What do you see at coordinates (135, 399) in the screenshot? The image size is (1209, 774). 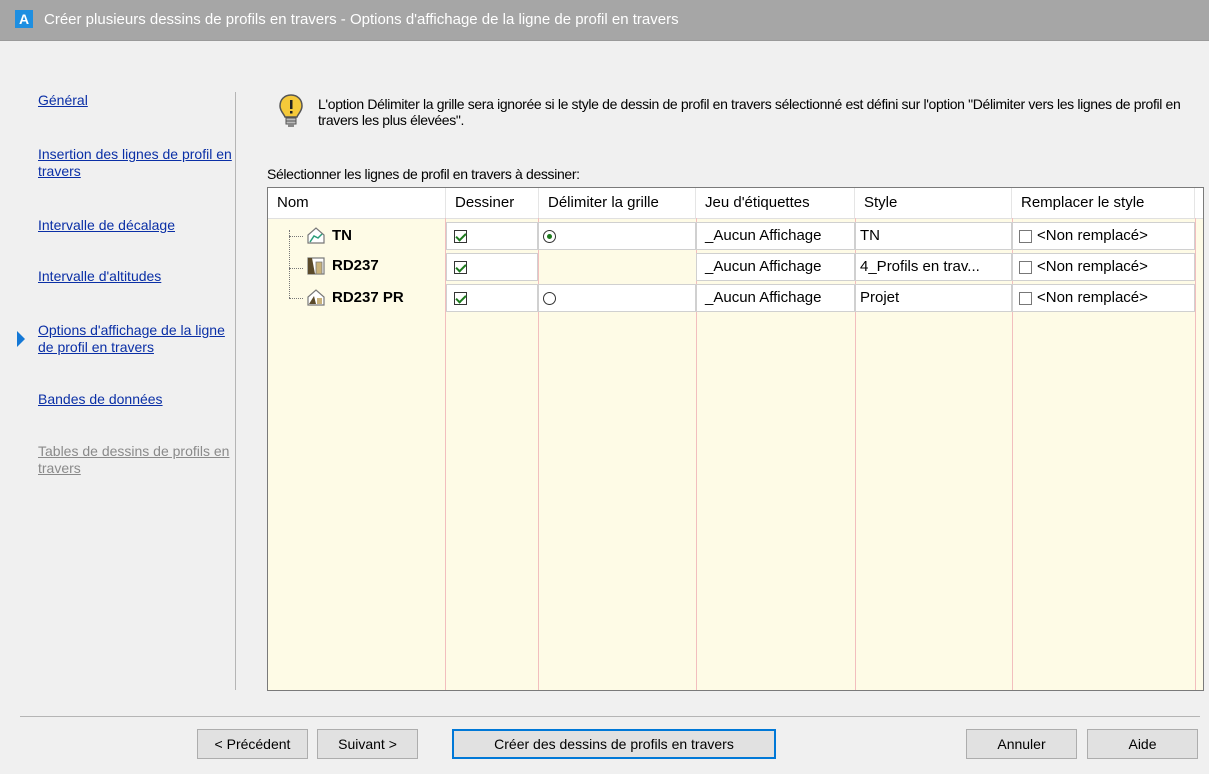 I see `nav-item-data-bands: Bandes de données` at bounding box center [135, 399].